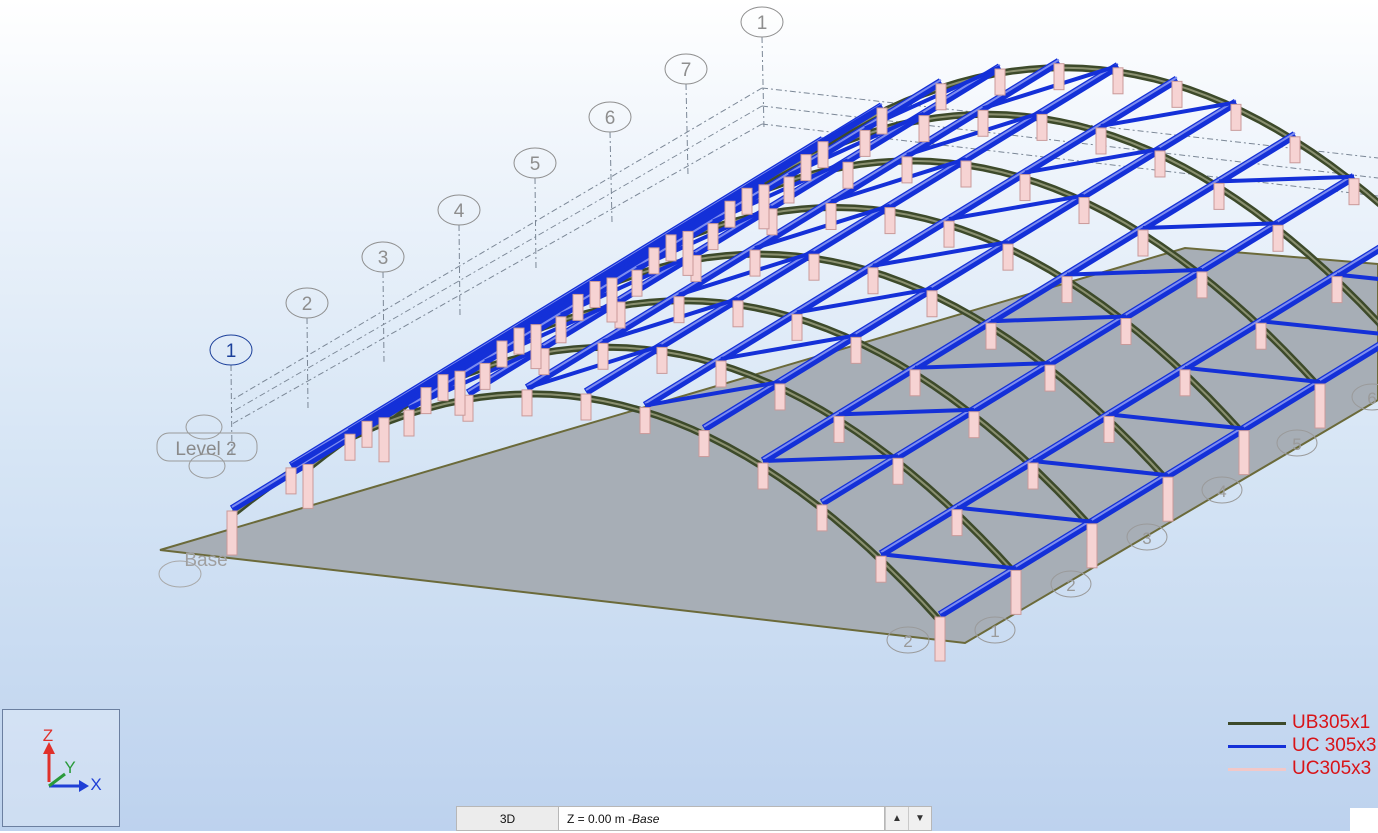 The width and height of the screenshot is (1378, 833). I want to click on base-level-label: Base, so click(193, 569).